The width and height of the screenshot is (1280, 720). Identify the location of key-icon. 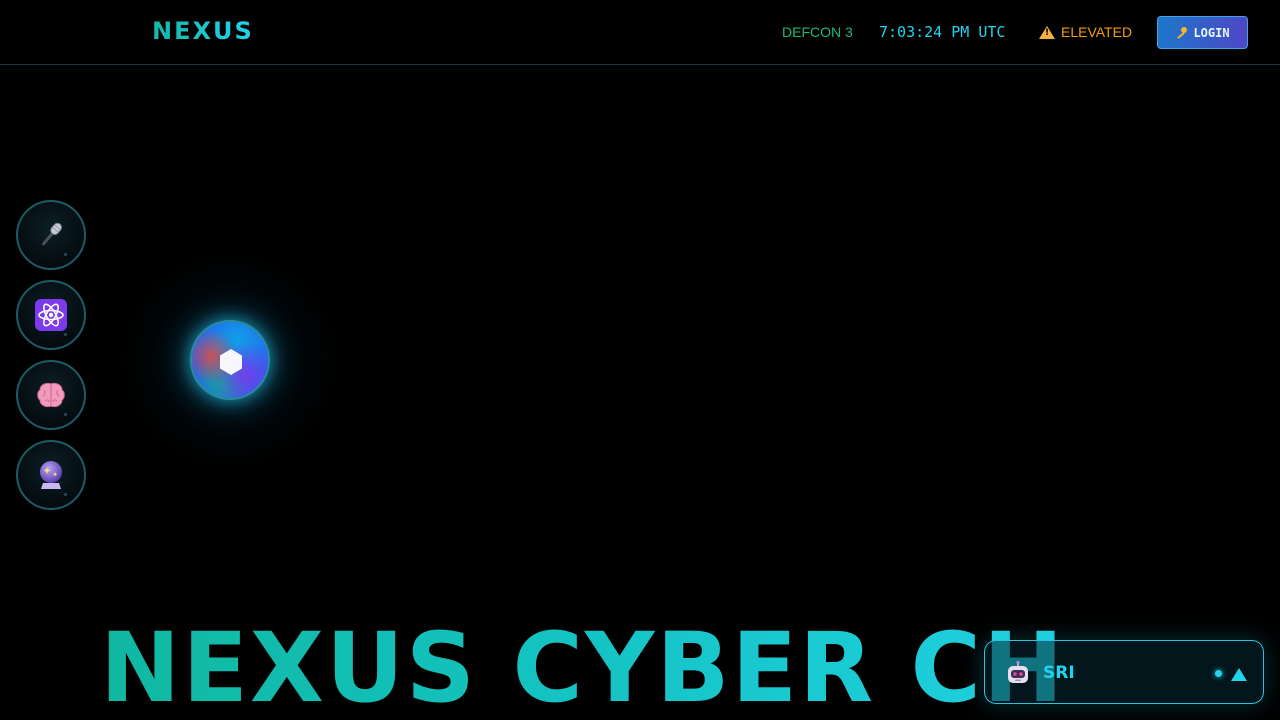
(1181, 32).